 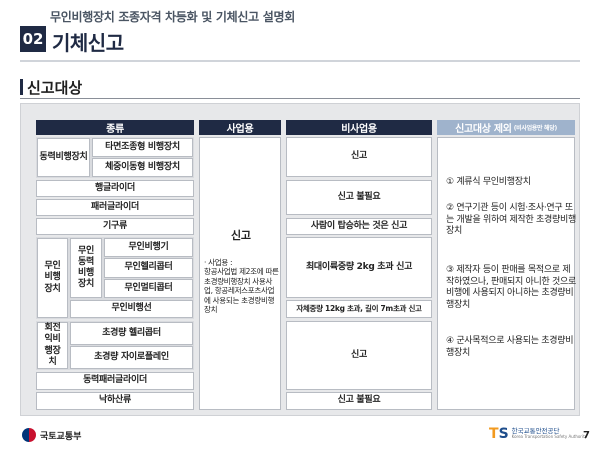 I want to click on header-divider, so click(x=300, y=61).